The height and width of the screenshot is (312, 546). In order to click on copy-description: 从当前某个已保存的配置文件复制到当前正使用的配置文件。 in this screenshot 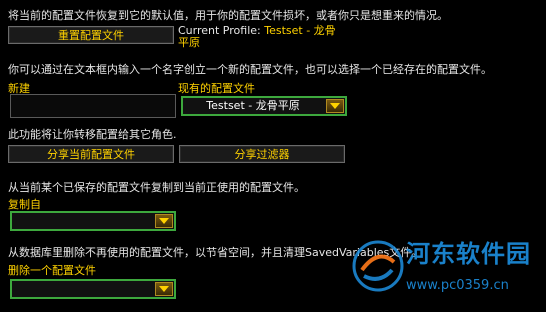, I will do `click(156, 187)`.